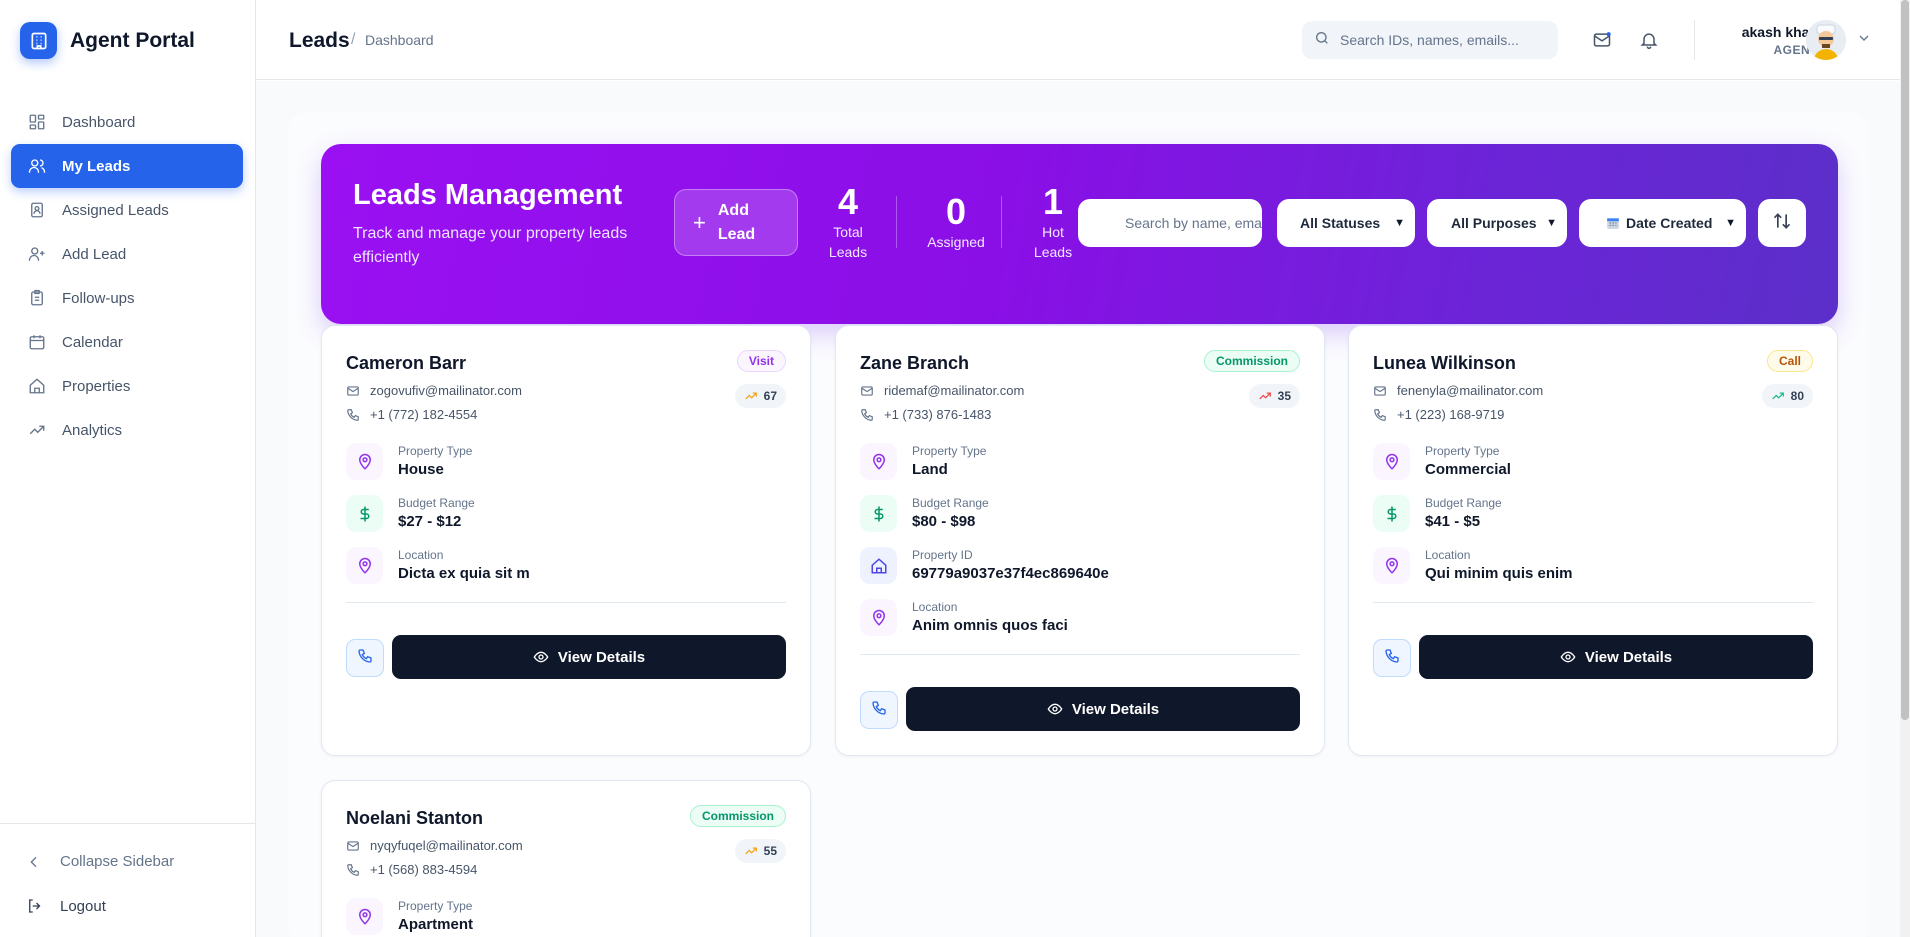 This screenshot has height=937, width=1910. What do you see at coordinates (415, 818) in the screenshot?
I see `lead-name: Noelani Stanton` at bounding box center [415, 818].